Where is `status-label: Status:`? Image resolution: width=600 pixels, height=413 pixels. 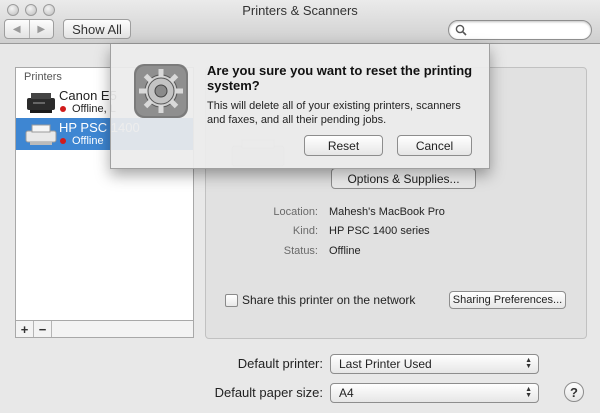
status-label: Status: is located at coordinates (300, 251).